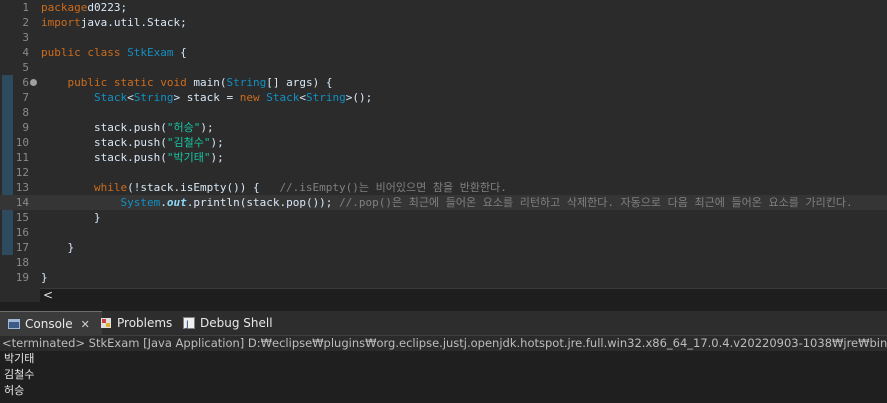  I want to click on code-line-11: 11 stack.push("박기태");, so click(443, 157).